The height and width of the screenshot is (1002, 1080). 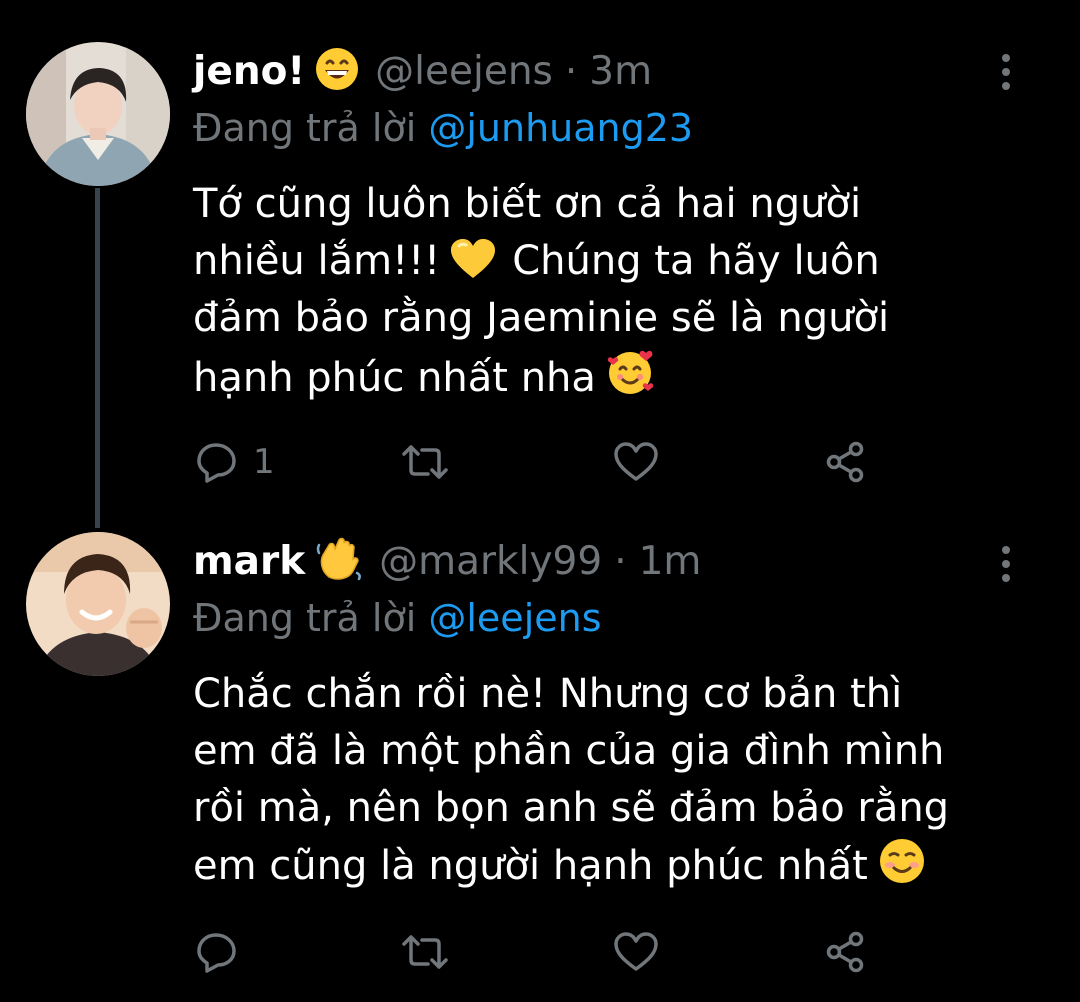 What do you see at coordinates (514, 618) in the screenshot?
I see `replying-mention: @leejens` at bounding box center [514, 618].